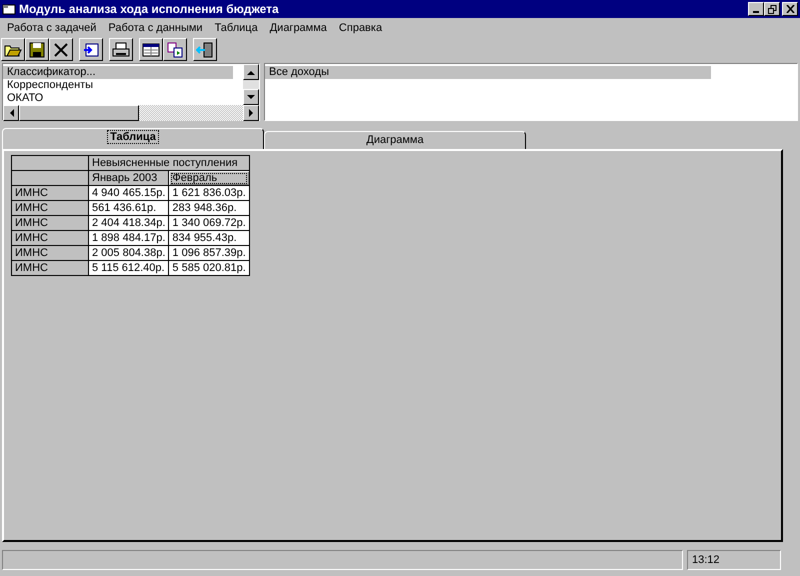 Image resolution: width=800 pixels, height=576 pixels. What do you see at coordinates (121, 49) in the screenshot?
I see `printer-icon` at bounding box center [121, 49].